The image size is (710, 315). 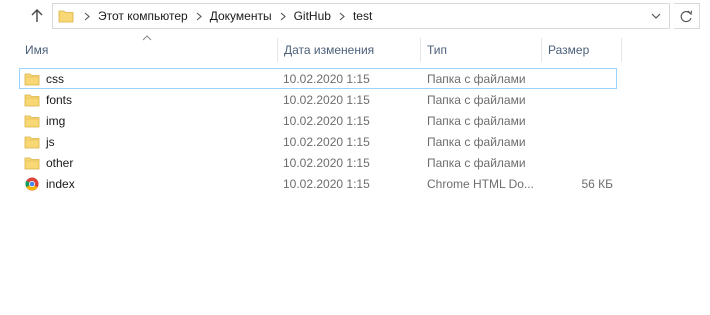 I want to click on address-toolbar: Этот компьютер Документы GitHub test, so click(x=355, y=16).